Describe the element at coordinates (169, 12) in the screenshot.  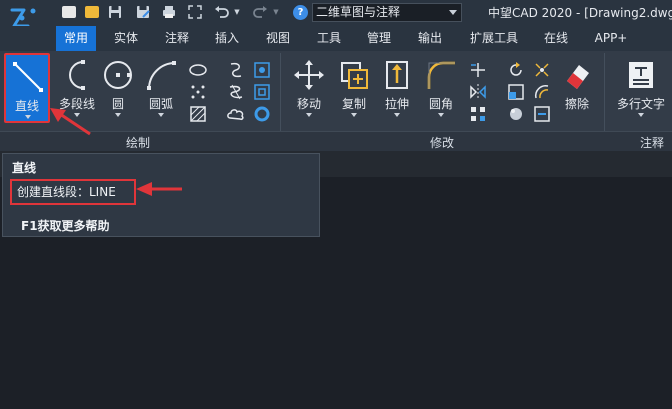
I see `print-icon` at that location.